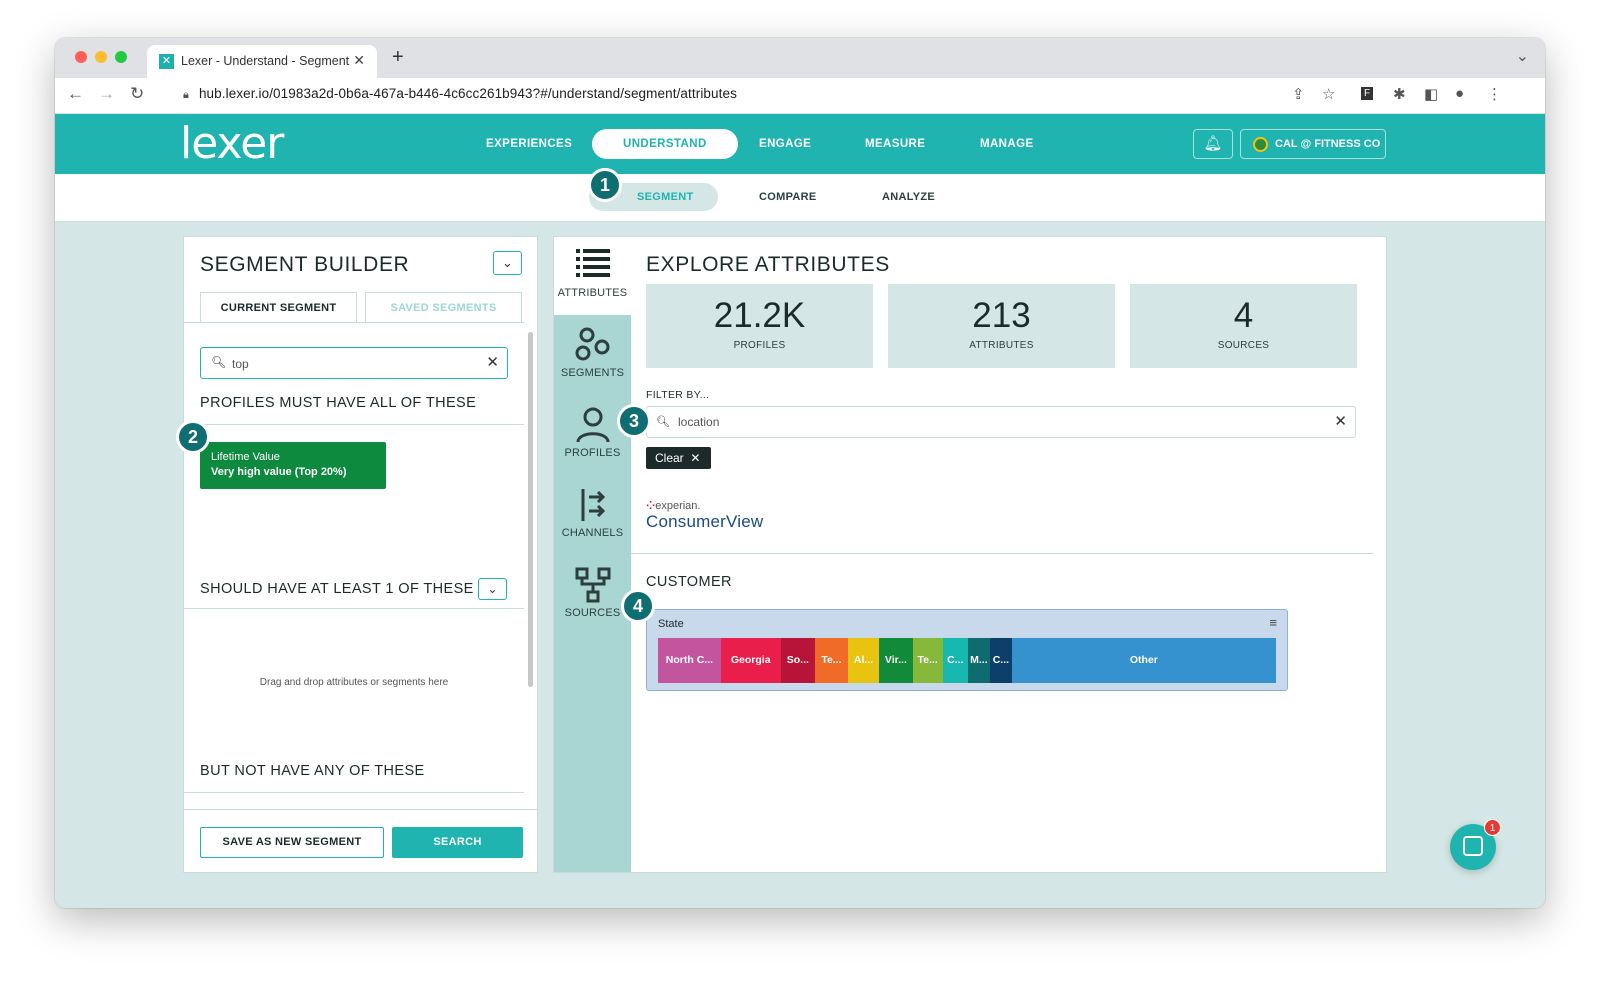  What do you see at coordinates (759, 315) in the screenshot?
I see `stat-value: 21.2K` at bounding box center [759, 315].